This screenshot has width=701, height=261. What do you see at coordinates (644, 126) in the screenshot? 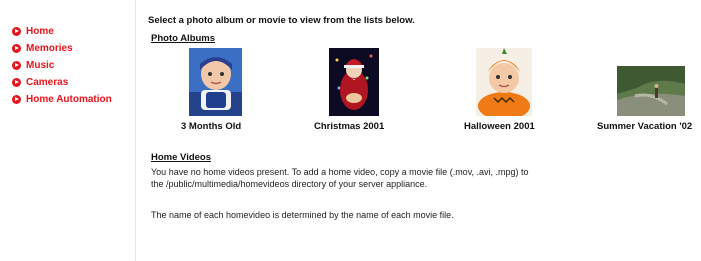
I see `album-caption: Summer Vacation '02` at bounding box center [644, 126].